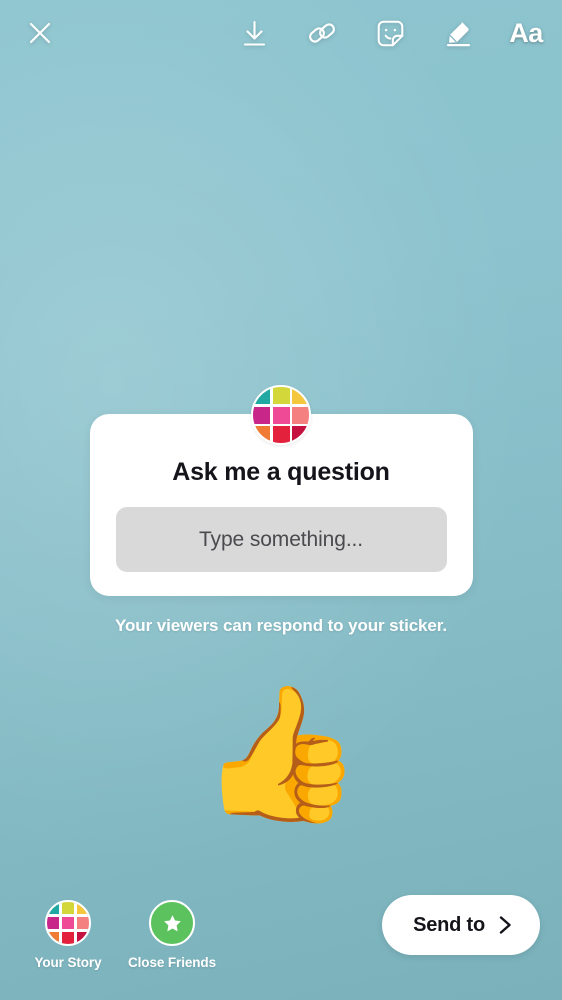 This screenshot has height=1000, width=562. Describe the element at coordinates (172, 962) in the screenshot. I see `audience-label: Close Friends` at that location.